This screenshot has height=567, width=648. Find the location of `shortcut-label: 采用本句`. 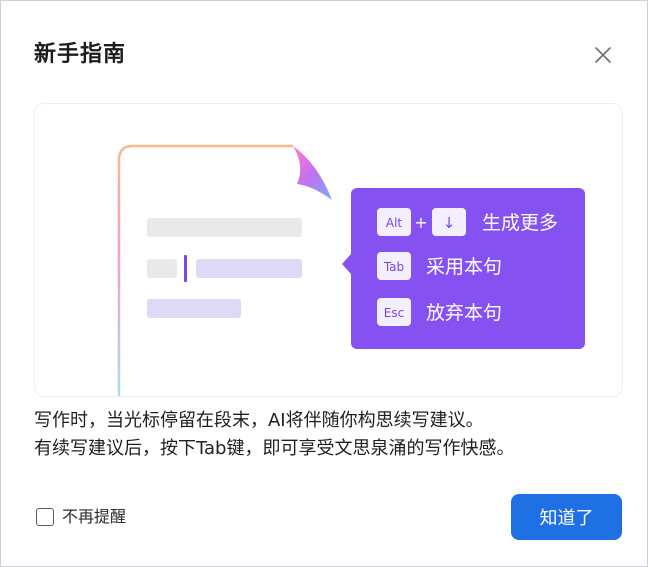

shortcut-label: 采用本句 is located at coordinates (464, 267).